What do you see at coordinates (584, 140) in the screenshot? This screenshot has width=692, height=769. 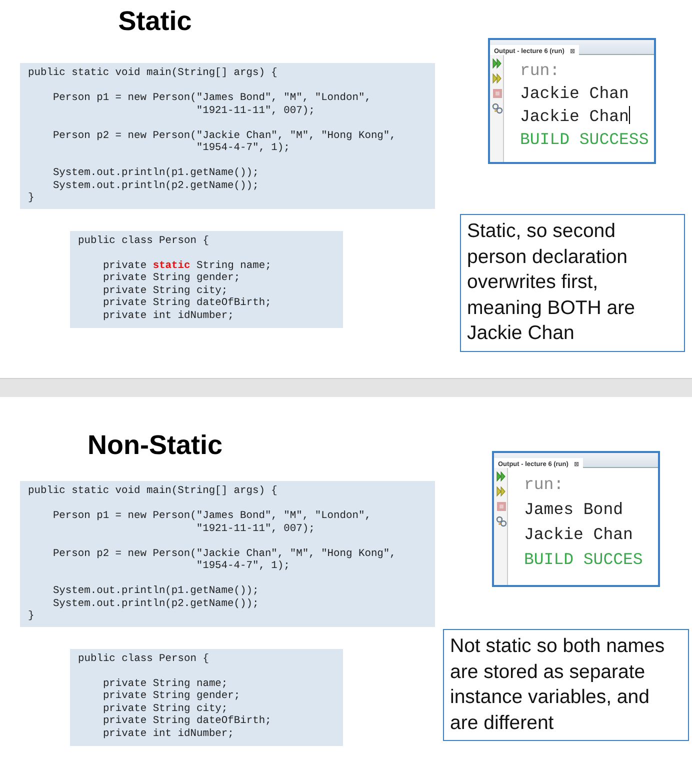 I see `output-line: BUILD SUCCESS` at bounding box center [584, 140].